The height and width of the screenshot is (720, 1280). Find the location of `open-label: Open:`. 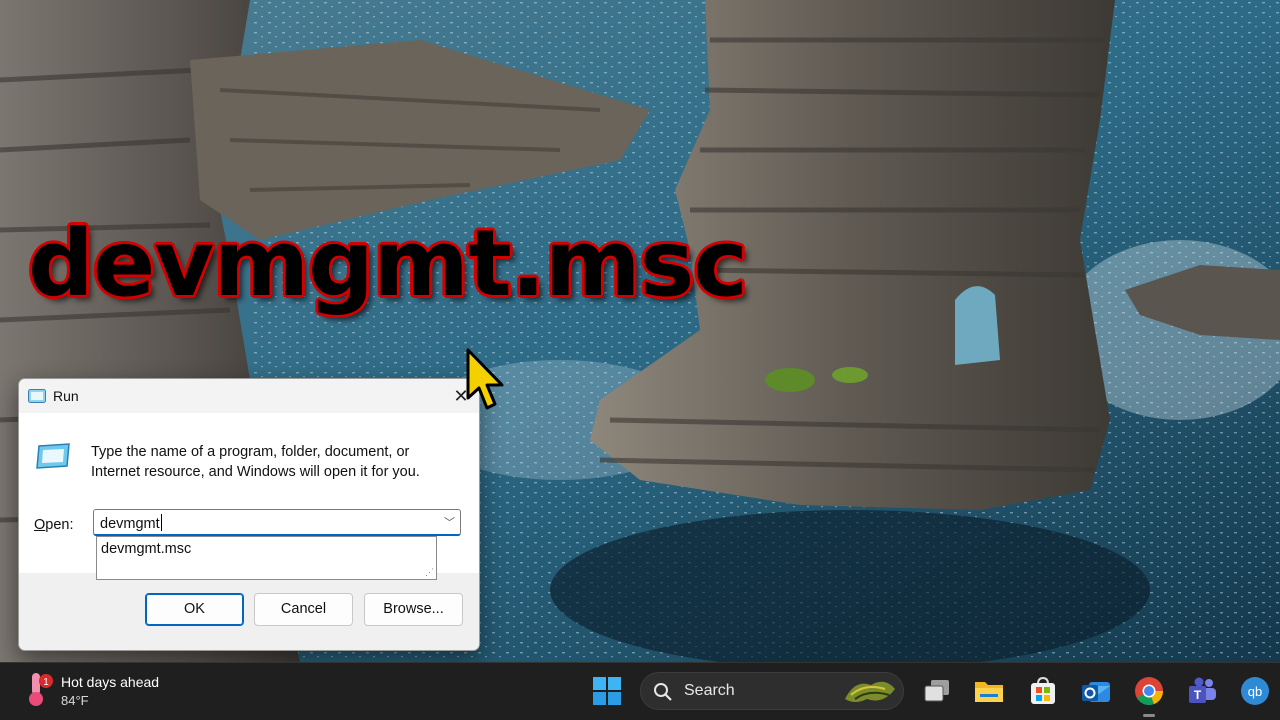

open-label: Open: is located at coordinates (54, 525).